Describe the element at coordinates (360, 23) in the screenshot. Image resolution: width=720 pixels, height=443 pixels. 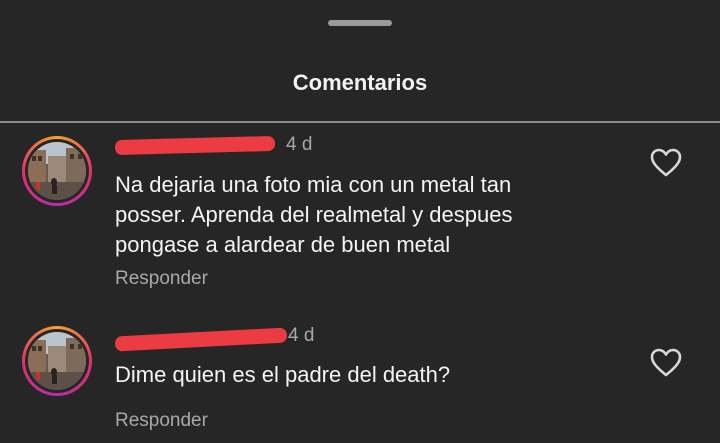
I see `drag-handle` at that location.